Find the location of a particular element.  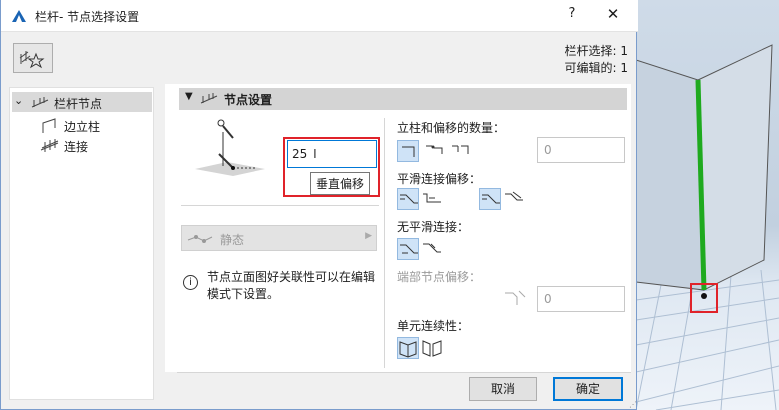

smooth-offset-label: 平滑连接偏移： is located at coordinates (439, 179).